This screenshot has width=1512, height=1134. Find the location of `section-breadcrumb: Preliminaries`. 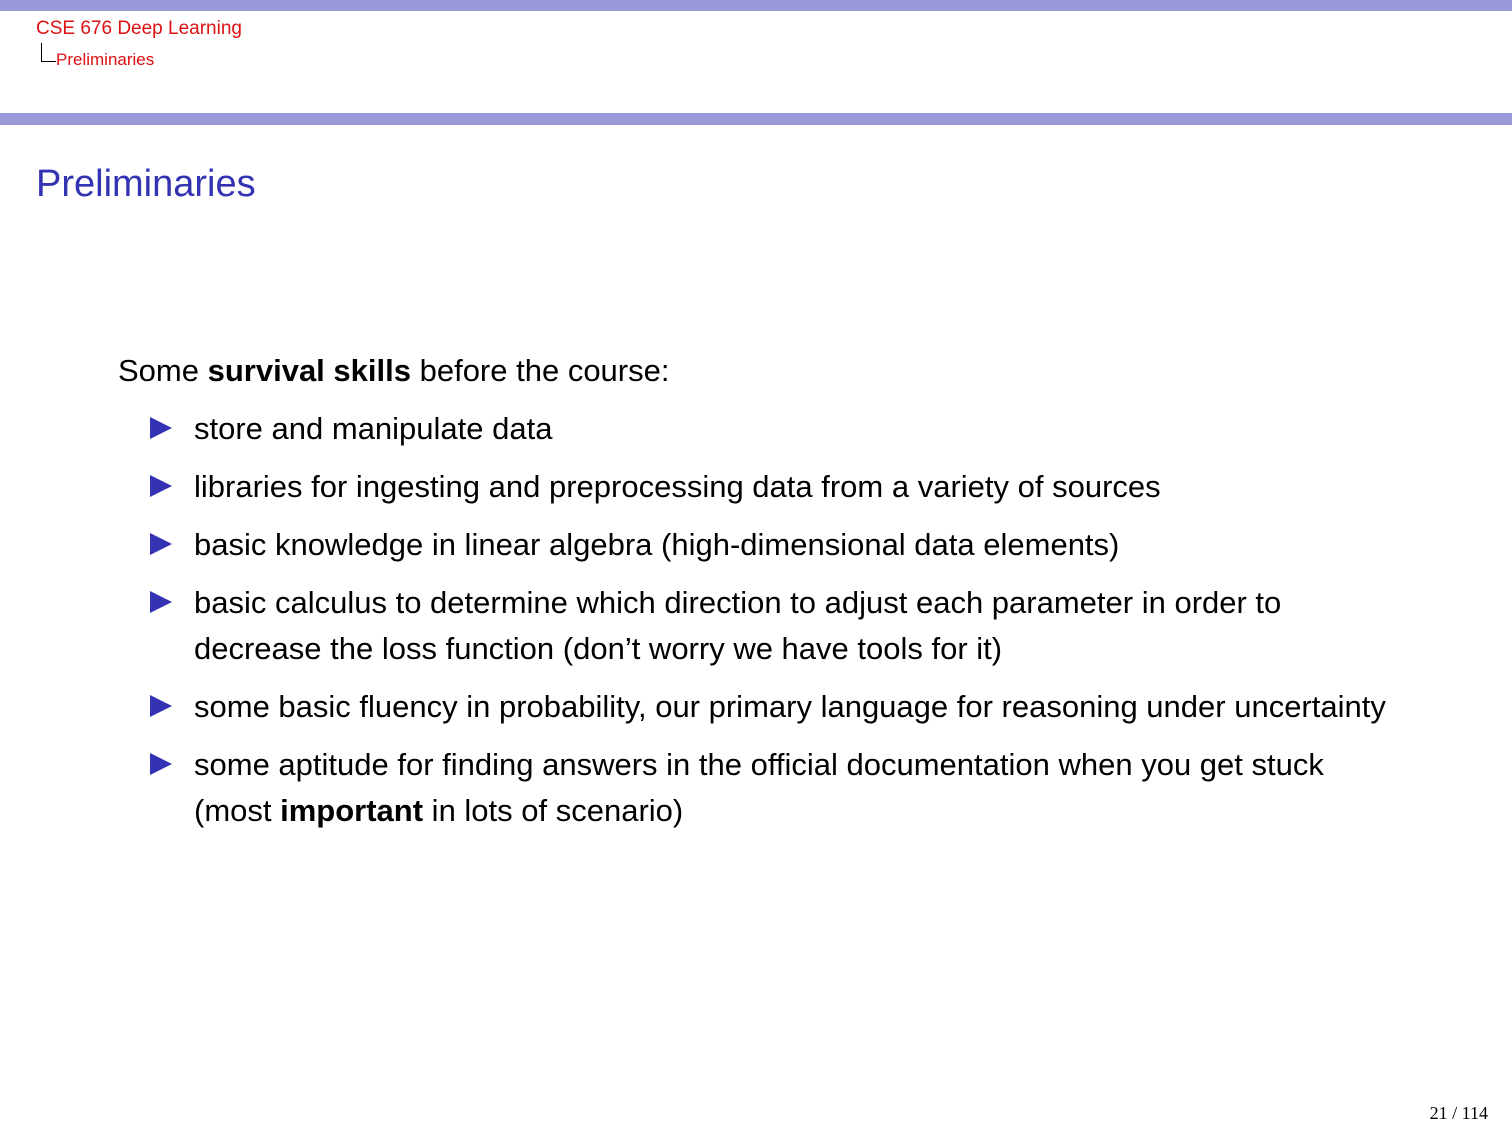

section-breadcrumb: Preliminaries is located at coordinates (139, 57).